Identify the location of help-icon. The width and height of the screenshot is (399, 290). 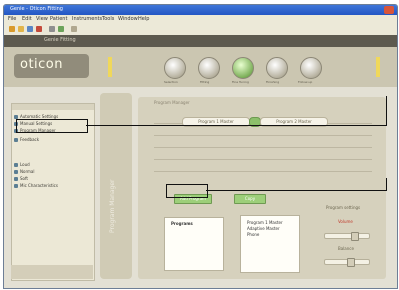
(61, 29).